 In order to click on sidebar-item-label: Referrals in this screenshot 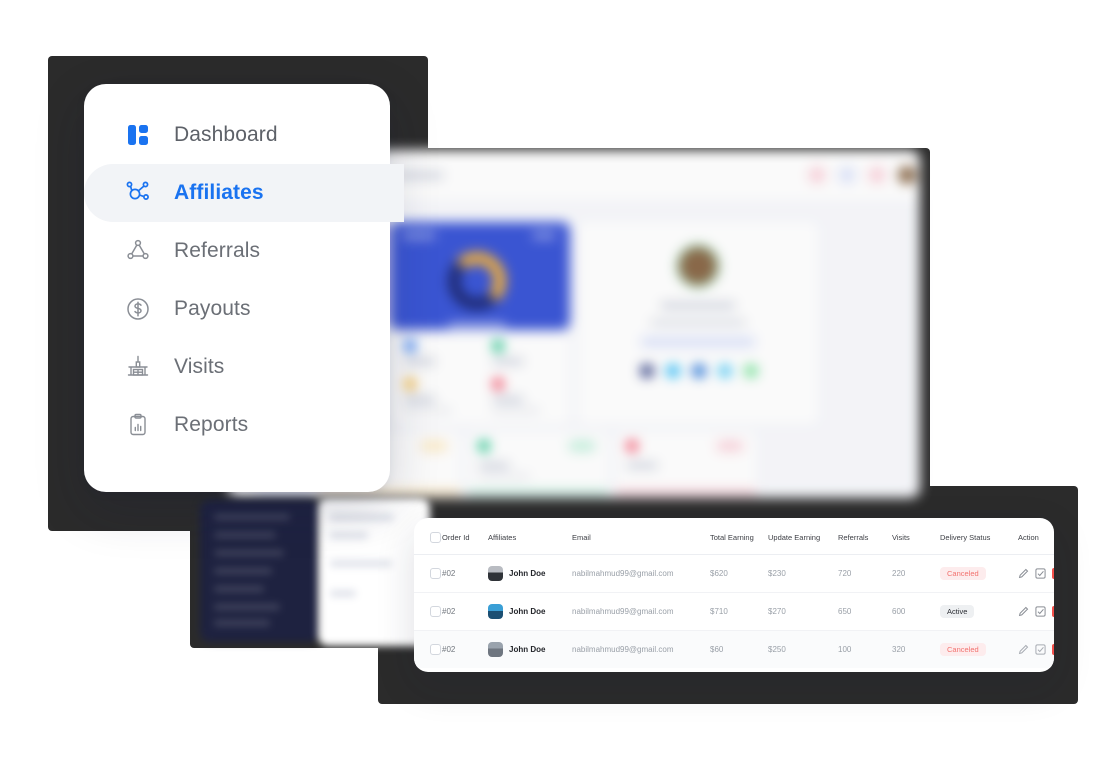, I will do `click(217, 250)`.